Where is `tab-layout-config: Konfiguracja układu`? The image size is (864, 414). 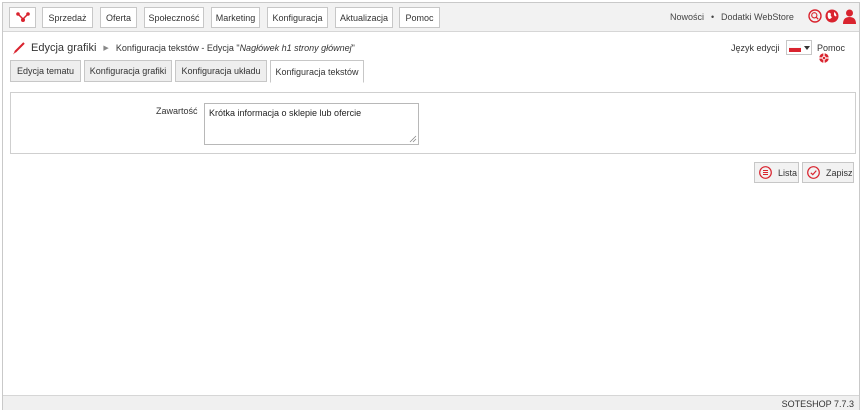 tab-layout-config: Konfiguracja układu is located at coordinates (221, 71).